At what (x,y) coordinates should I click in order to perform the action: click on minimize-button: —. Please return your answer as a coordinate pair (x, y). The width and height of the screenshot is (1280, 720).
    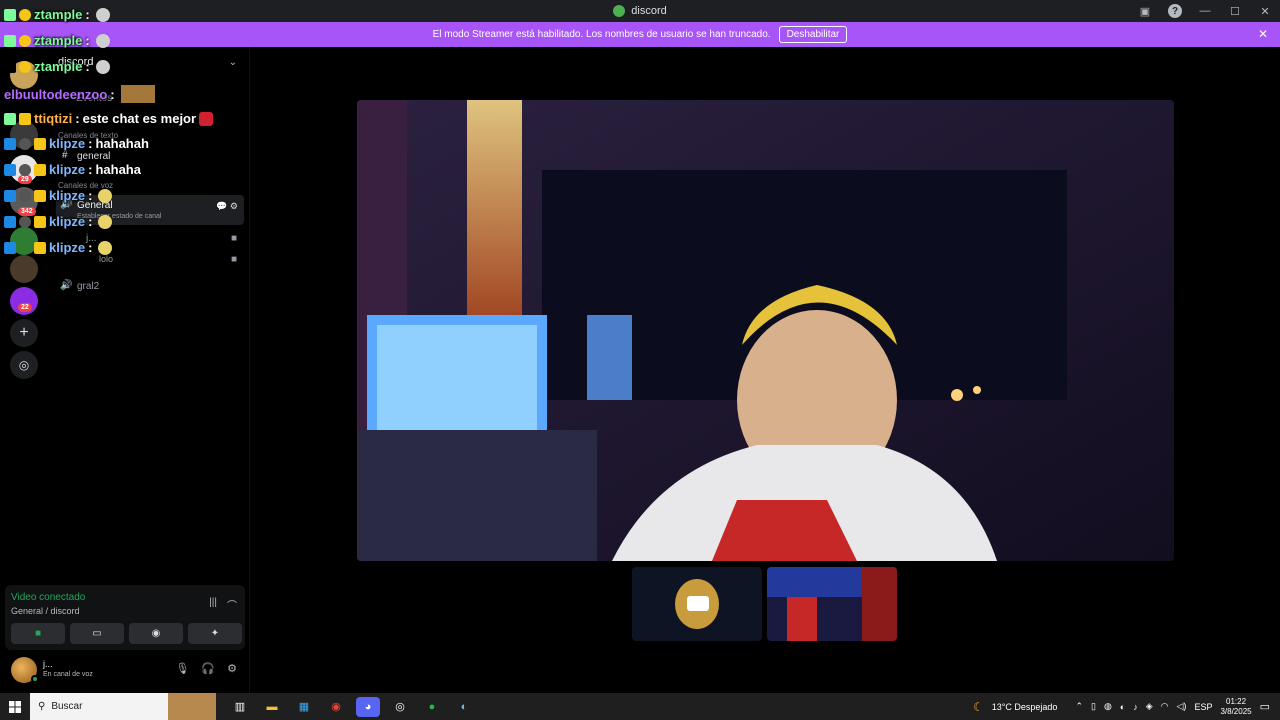
    Looking at the image, I should click on (1205, 11).